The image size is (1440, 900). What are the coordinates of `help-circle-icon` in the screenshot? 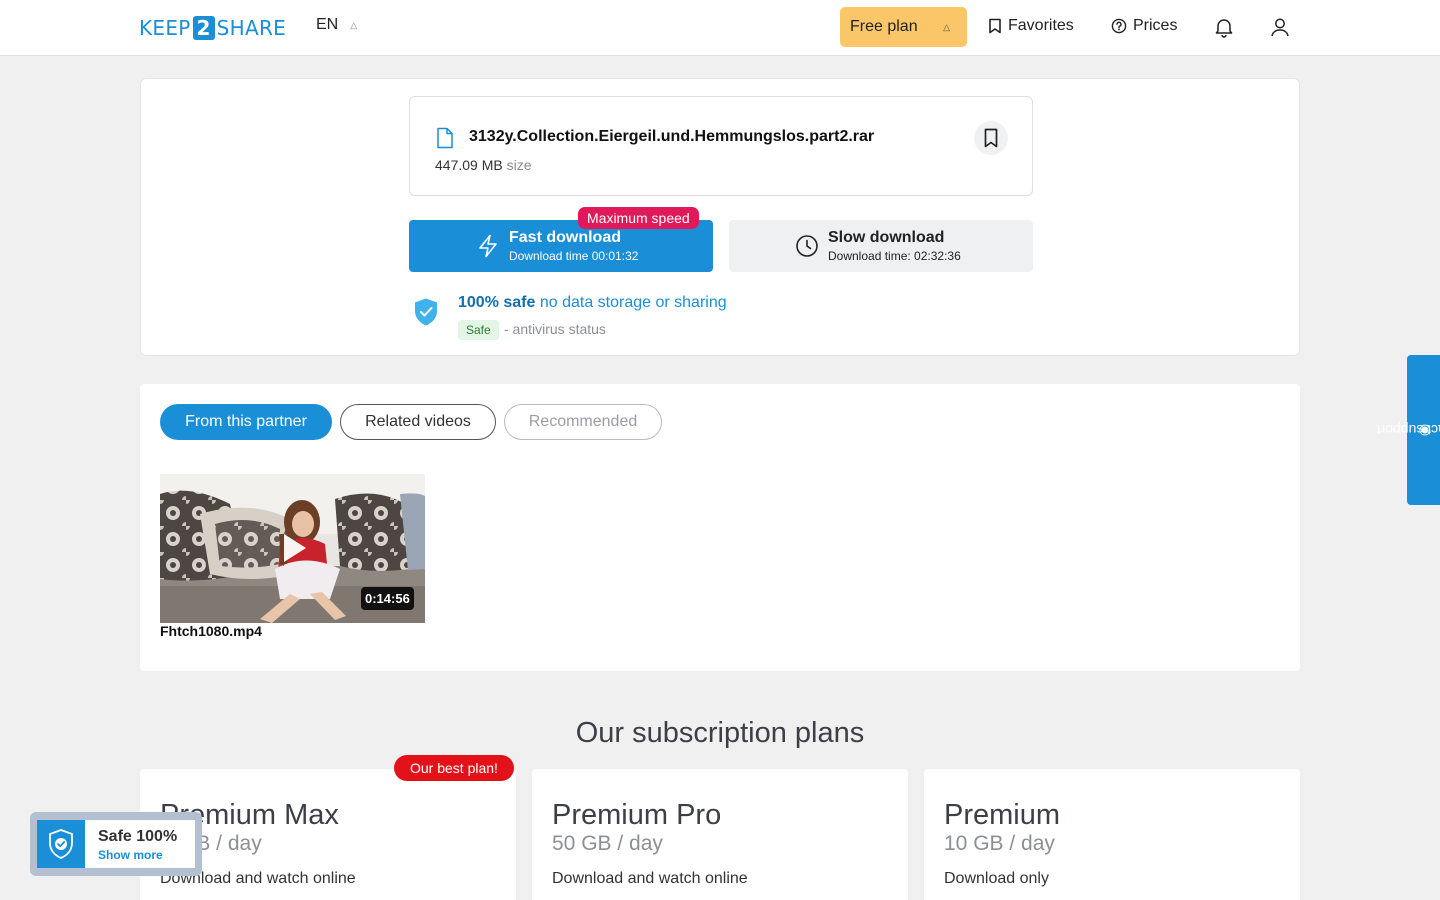 It's located at (1119, 26).